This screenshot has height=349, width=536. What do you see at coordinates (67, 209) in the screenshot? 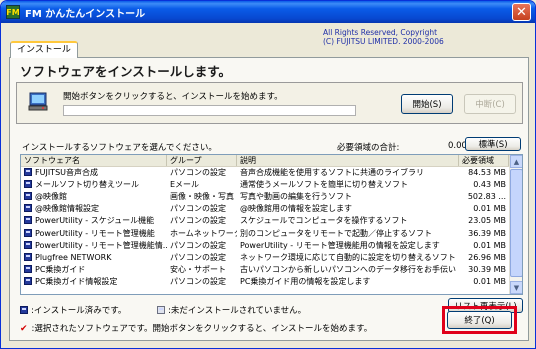
I see `cell-name-text: @映像館情報設定` at bounding box center [67, 209].